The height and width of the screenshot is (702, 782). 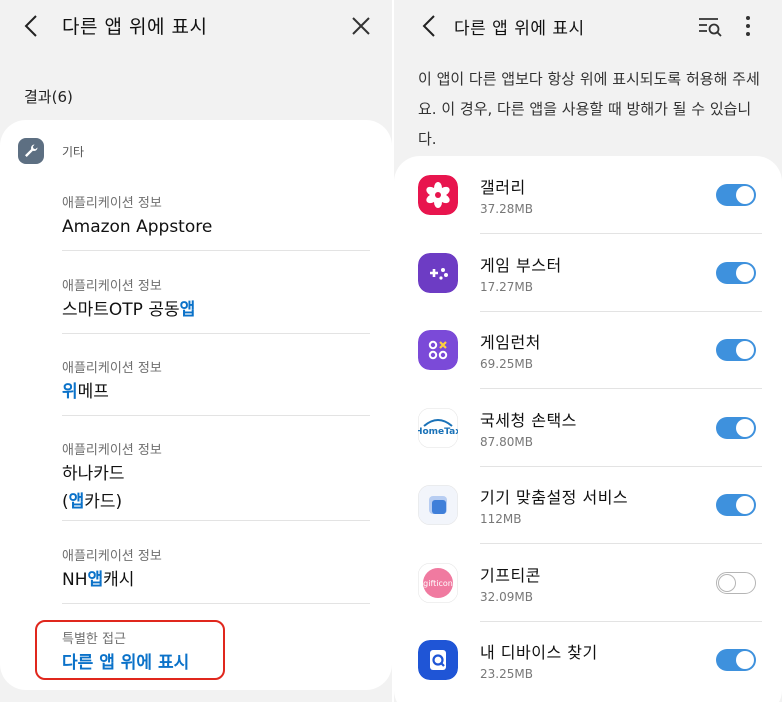 I want to click on result-title: 스마트OTP 공동앱, so click(x=216, y=310).